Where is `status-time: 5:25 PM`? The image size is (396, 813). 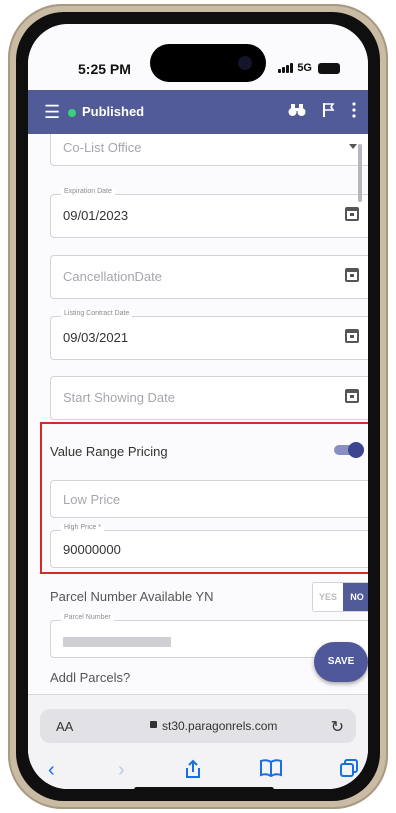 status-time: 5:25 PM is located at coordinates (104, 69).